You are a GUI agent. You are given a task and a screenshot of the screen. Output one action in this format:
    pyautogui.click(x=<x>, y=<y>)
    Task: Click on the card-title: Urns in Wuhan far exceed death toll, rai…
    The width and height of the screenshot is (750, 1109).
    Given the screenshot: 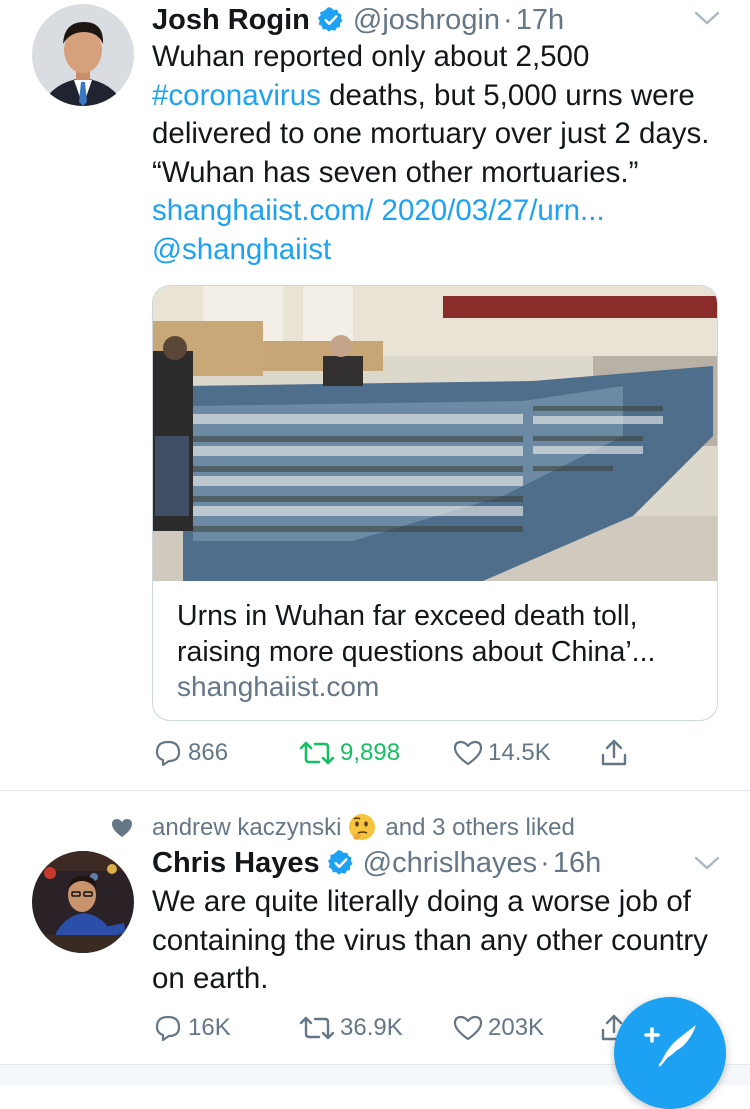 What is the action you would take?
    pyautogui.click(x=442, y=634)
    